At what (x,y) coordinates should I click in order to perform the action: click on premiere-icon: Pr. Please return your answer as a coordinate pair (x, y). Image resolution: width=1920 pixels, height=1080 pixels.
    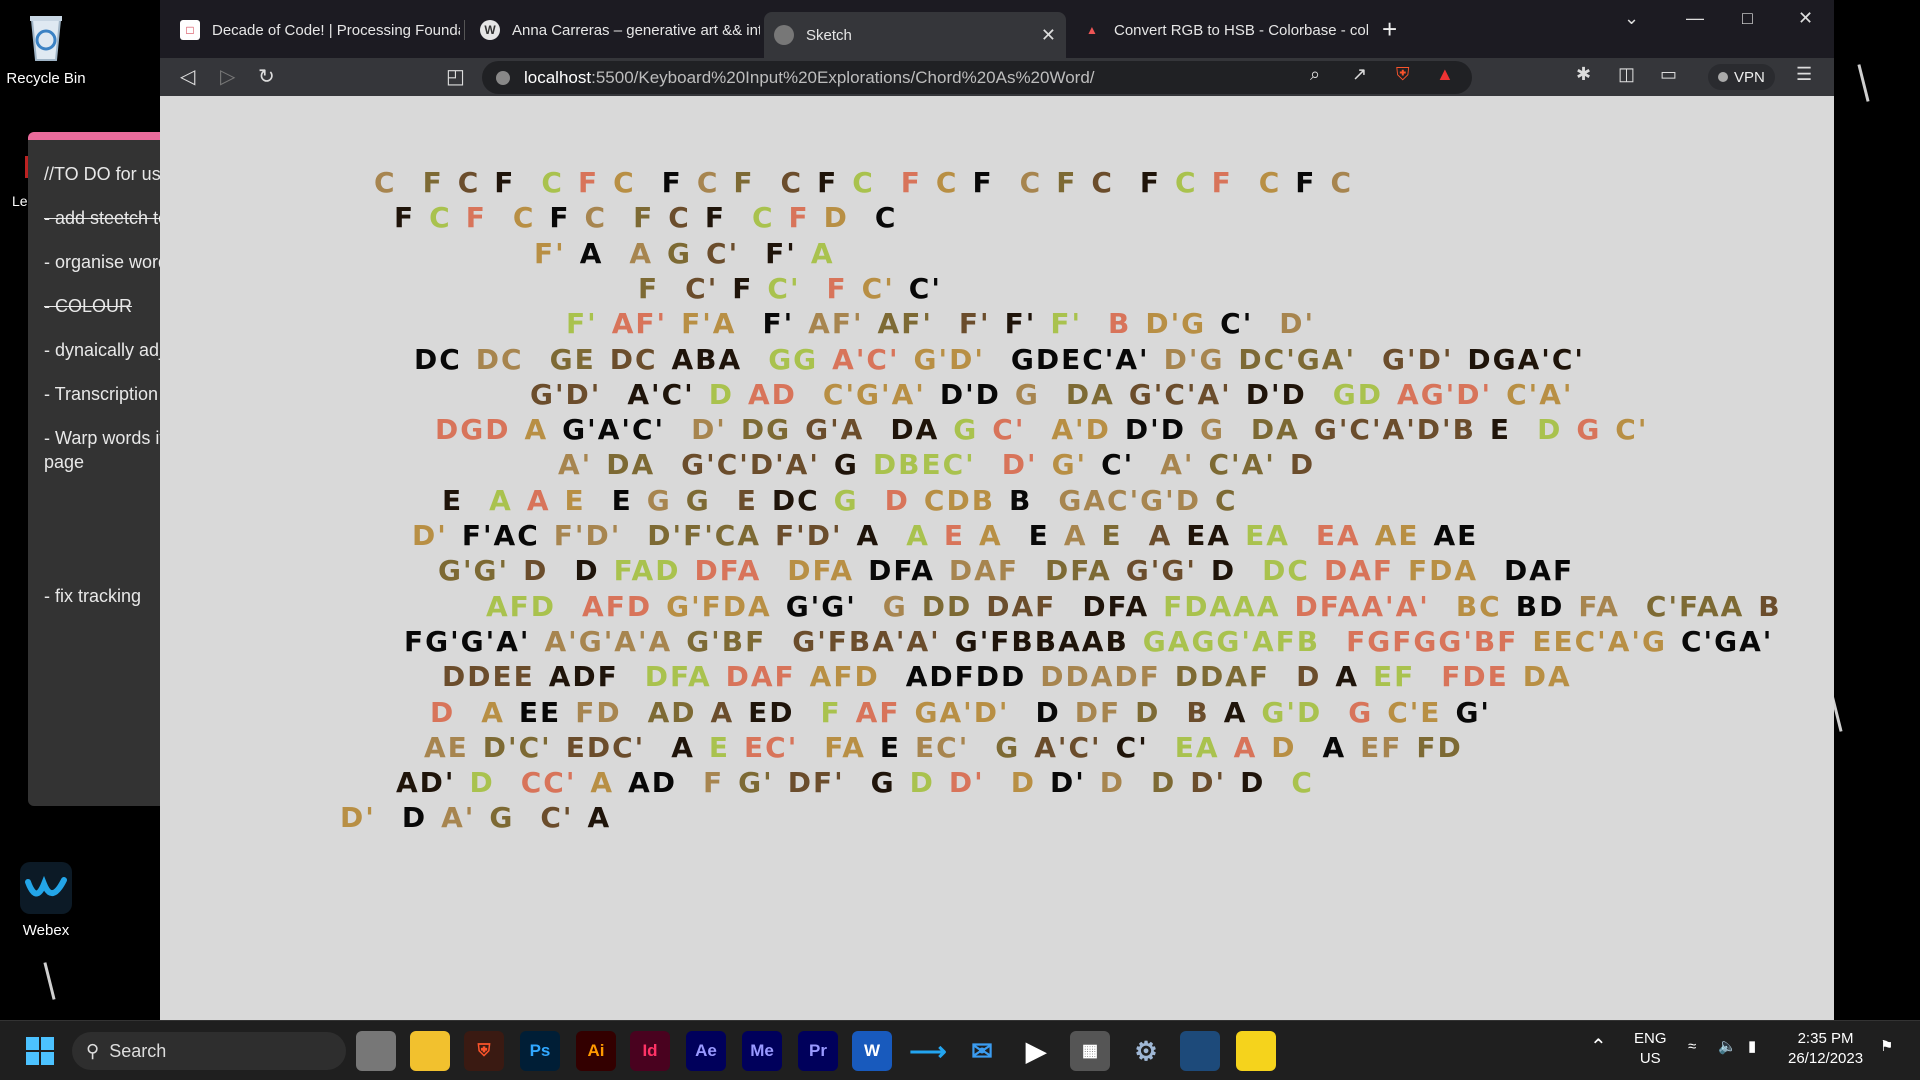
    Looking at the image, I should click on (818, 1051).